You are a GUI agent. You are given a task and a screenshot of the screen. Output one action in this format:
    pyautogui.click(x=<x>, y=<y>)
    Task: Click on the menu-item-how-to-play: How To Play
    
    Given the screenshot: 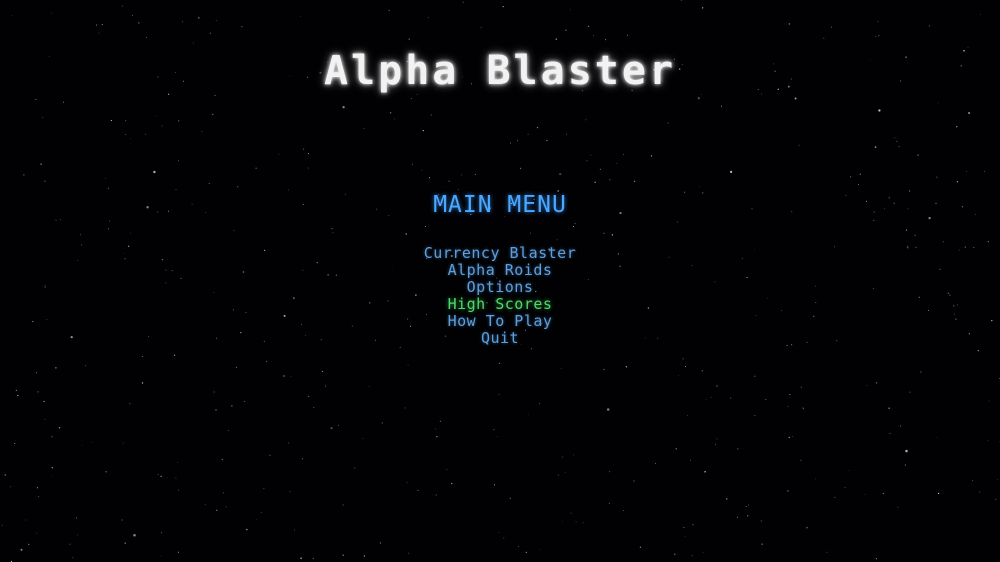 What is the action you would take?
    pyautogui.click(x=500, y=321)
    